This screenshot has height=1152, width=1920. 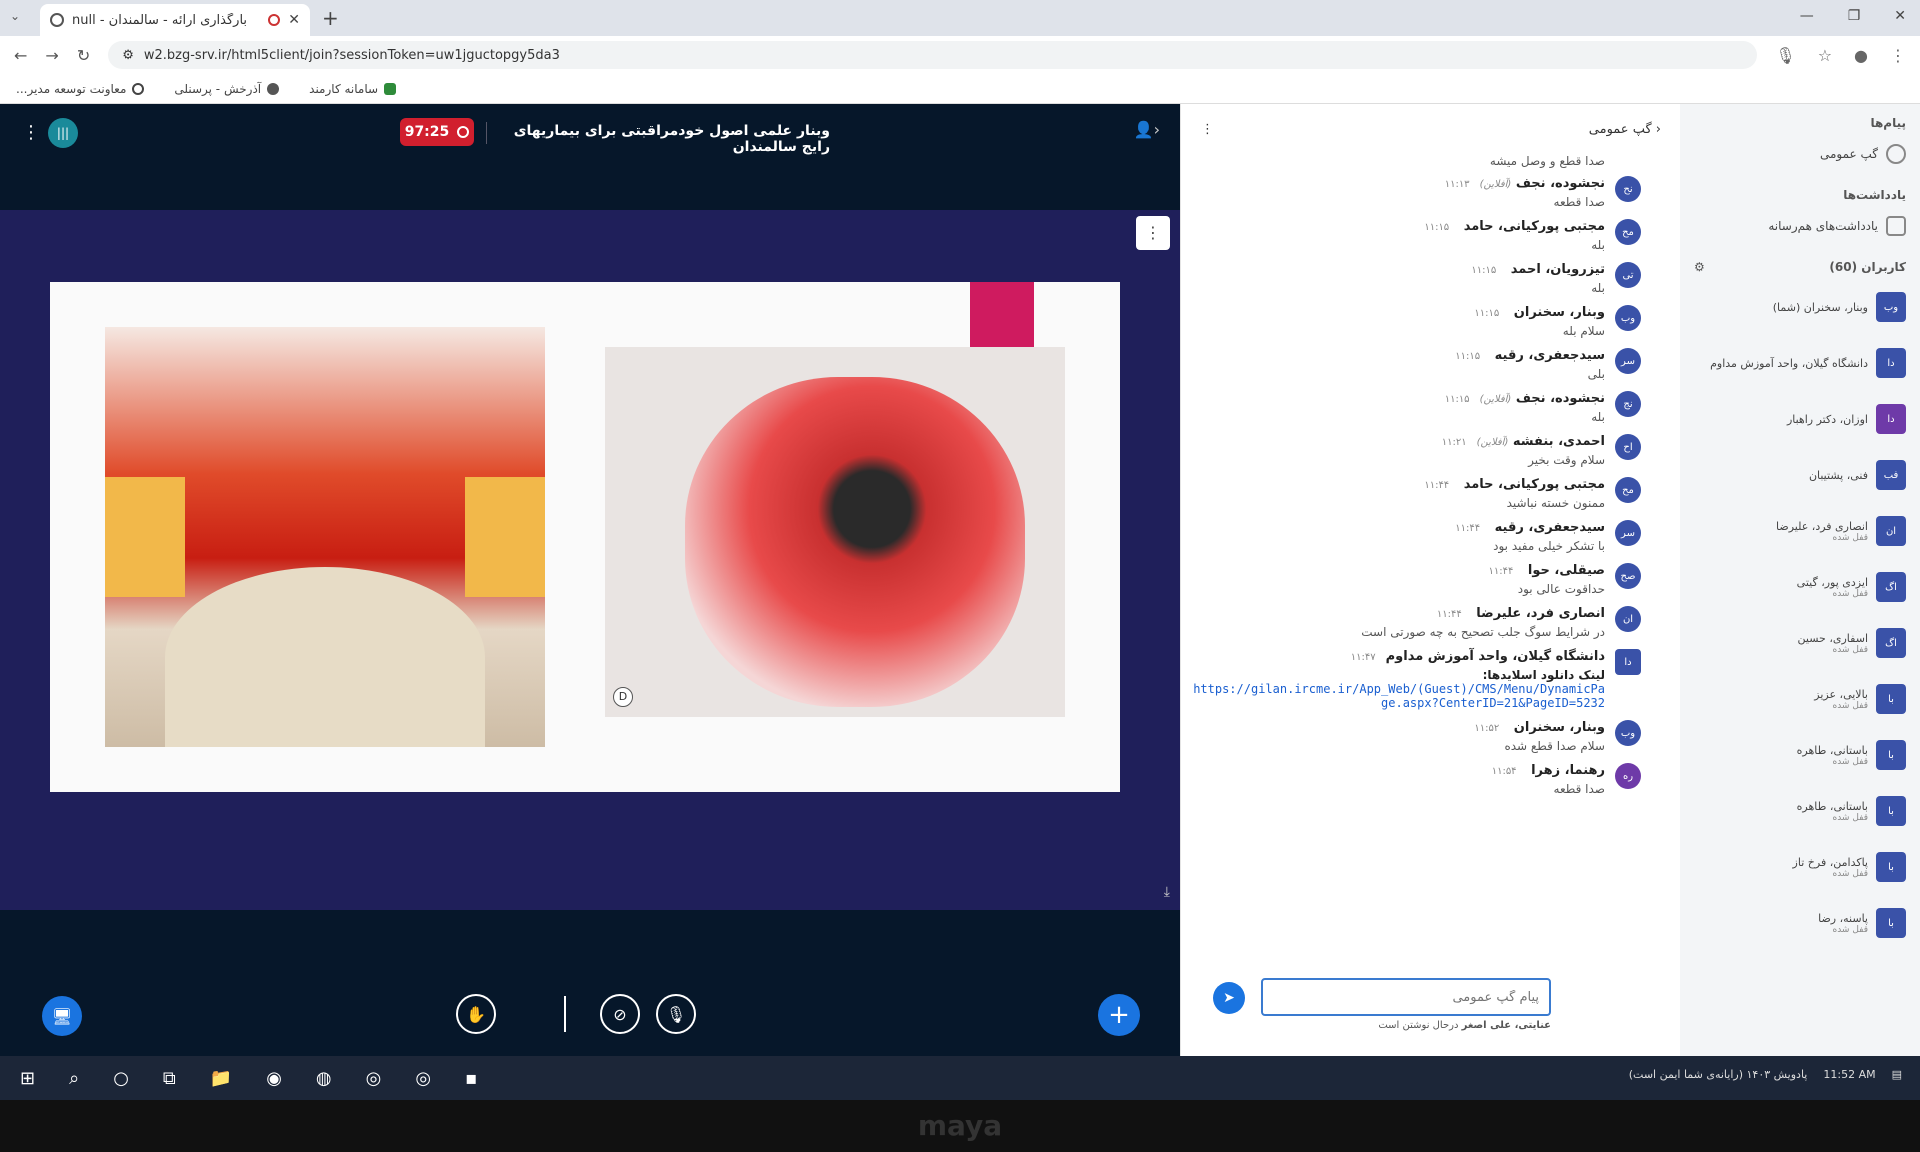 I want to click on user-list-item: دا اوزان، دکتر راهبار, so click(x=1800, y=419).